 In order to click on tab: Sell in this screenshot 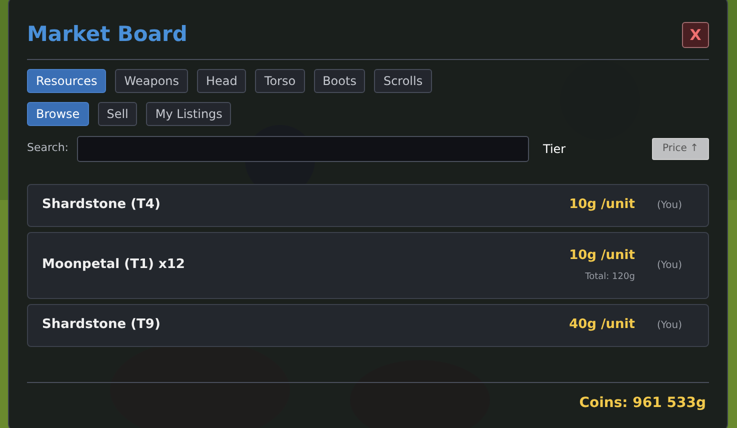, I will do `click(118, 114)`.